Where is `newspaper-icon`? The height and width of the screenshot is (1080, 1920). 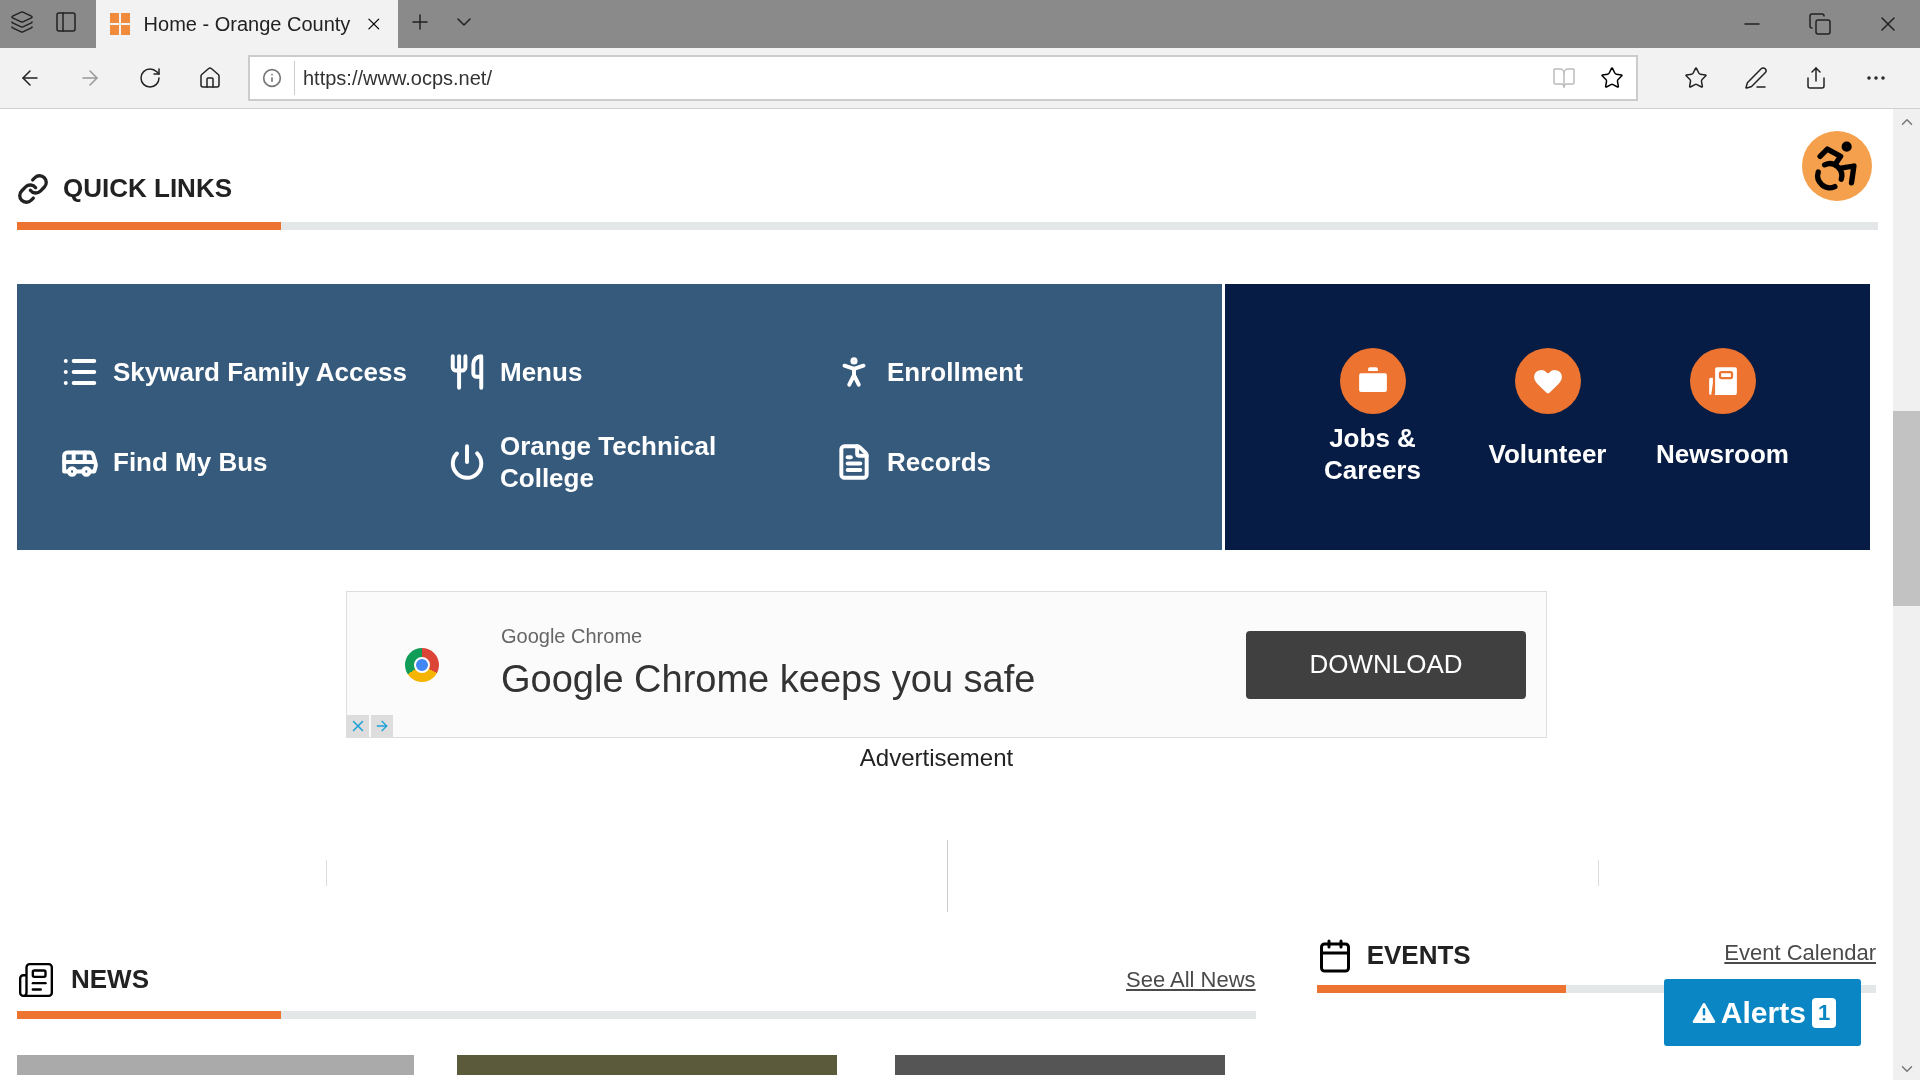
newspaper-icon is located at coordinates (36, 979).